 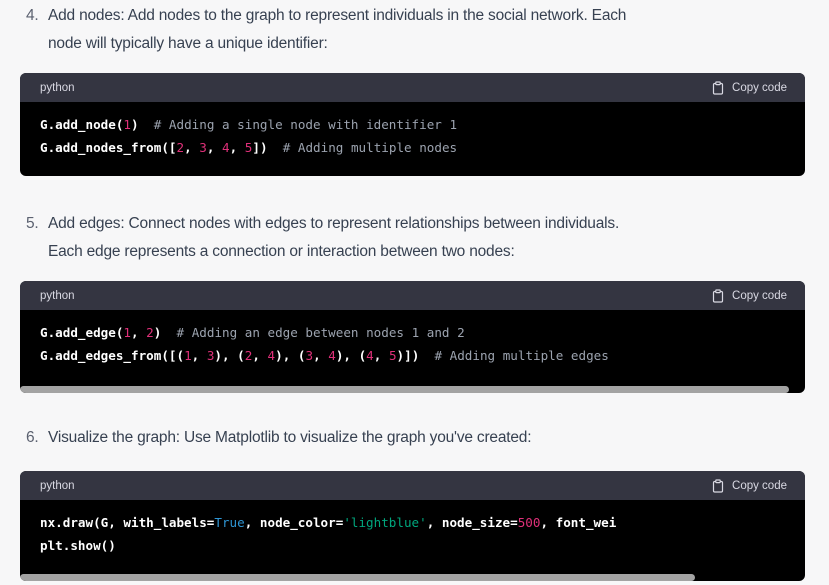 What do you see at coordinates (305, 124) in the screenshot?
I see `code-comment: # Adding a single node with identifier 1` at bounding box center [305, 124].